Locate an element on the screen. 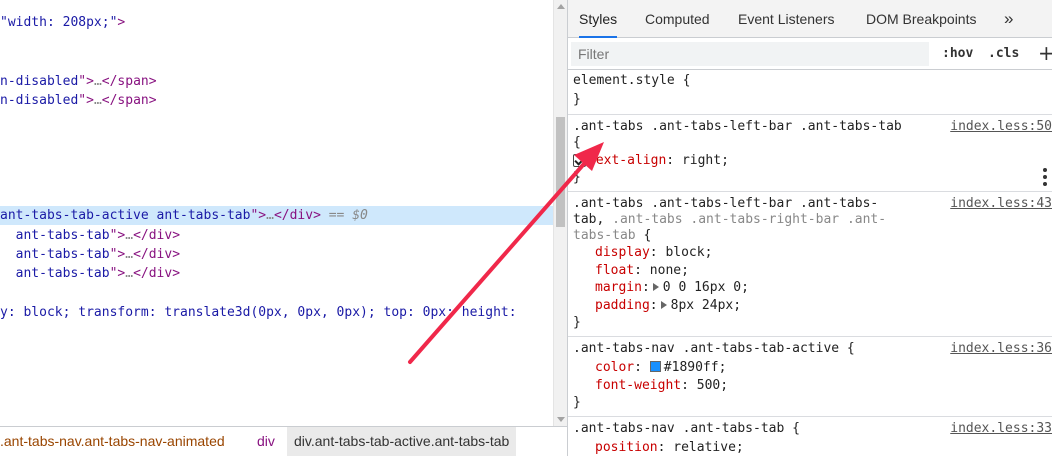  rule-open-brace: { is located at coordinates (577, 142).